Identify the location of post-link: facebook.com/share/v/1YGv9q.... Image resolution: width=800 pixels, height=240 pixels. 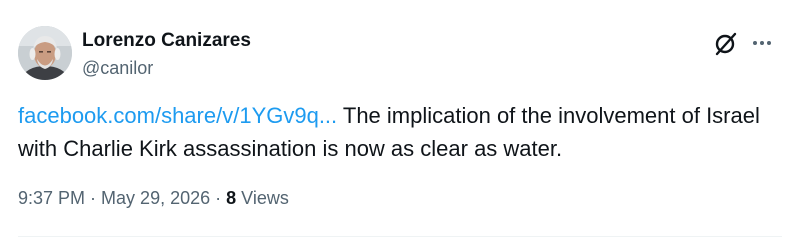
(177, 115).